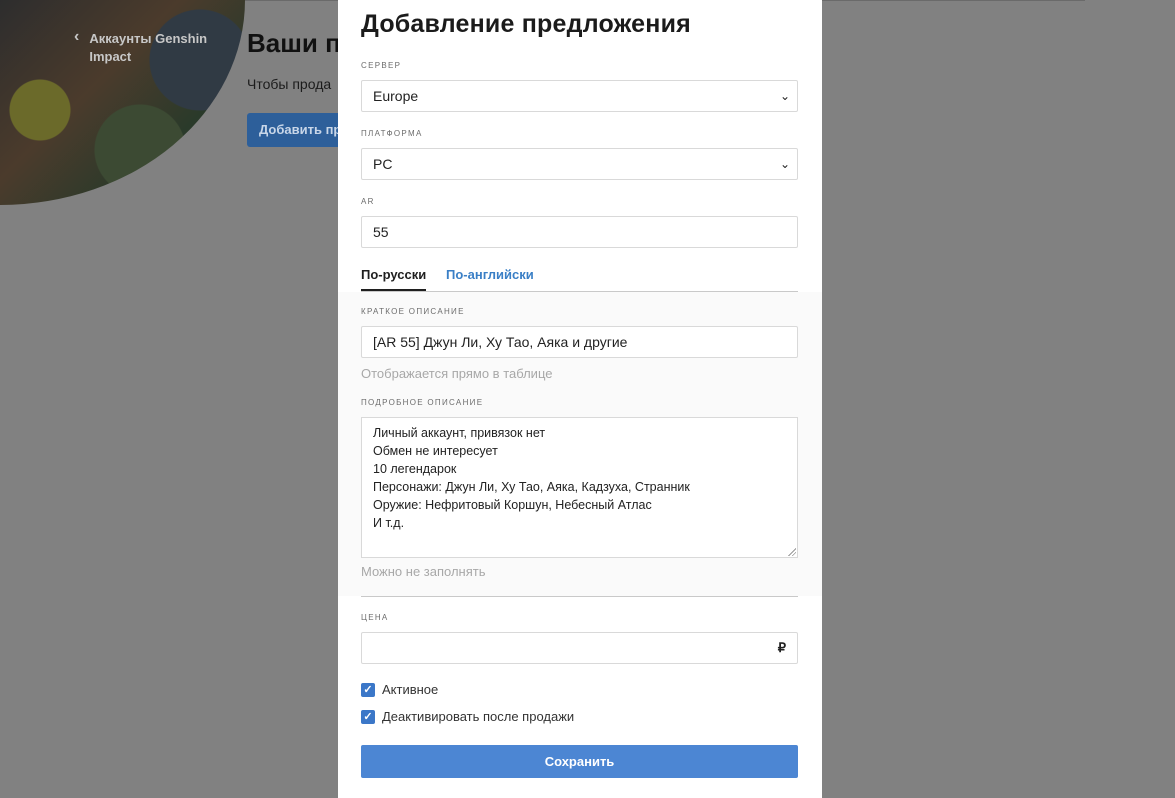 The height and width of the screenshot is (798, 1175). Describe the element at coordinates (500, 342) in the screenshot. I see `short-description-value: [AR 55] Джун Ли, Ху Тао, Аяка и другие` at that location.